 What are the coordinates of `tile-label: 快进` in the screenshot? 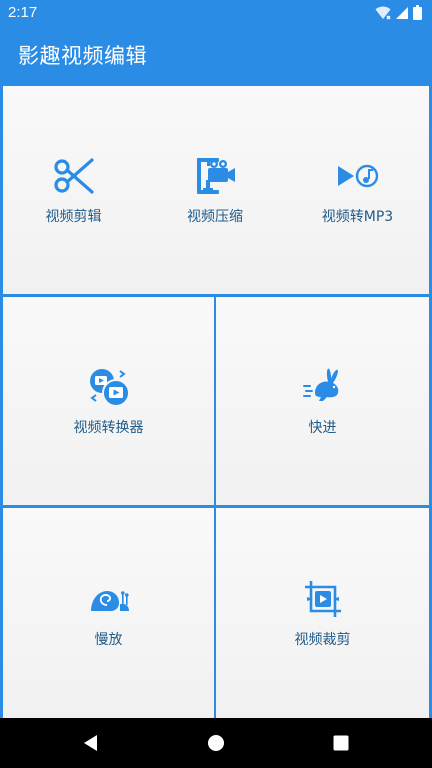 It's located at (322, 428).